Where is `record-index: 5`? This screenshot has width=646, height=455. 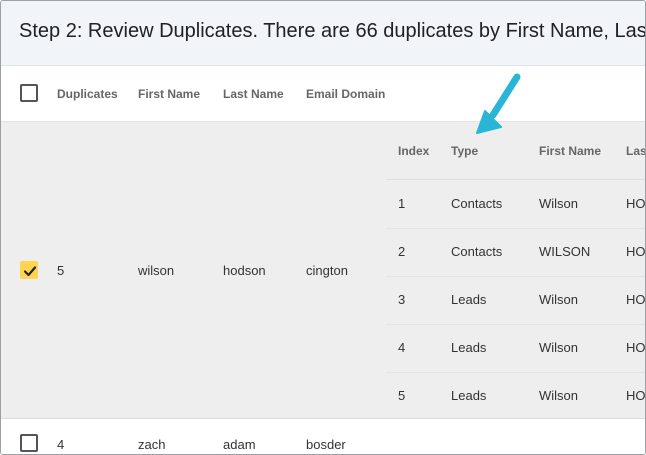 record-index: 5 is located at coordinates (402, 395).